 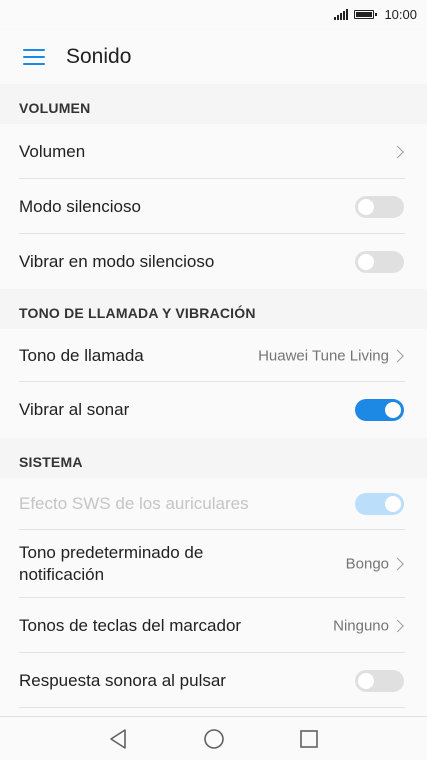 What do you see at coordinates (80, 206) in the screenshot?
I see `row-label: Modo silencioso` at bounding box center [80, 206].